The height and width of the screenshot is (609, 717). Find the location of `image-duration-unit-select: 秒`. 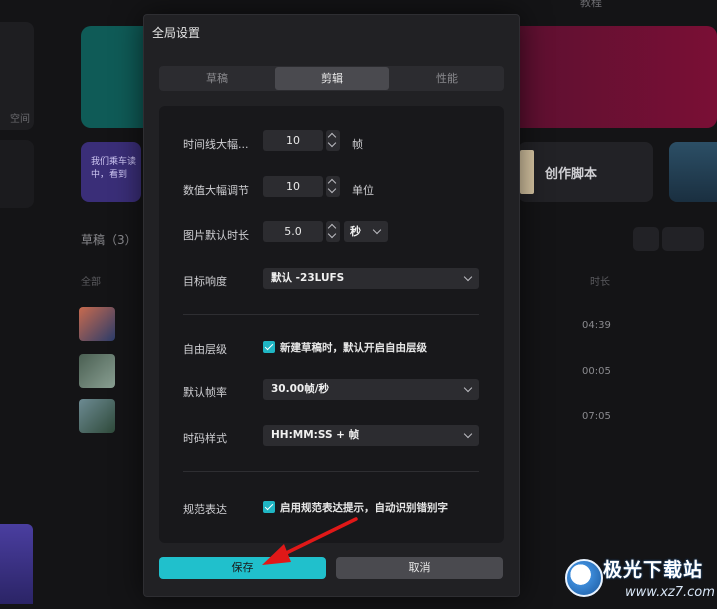

image-duration-unit-select: 秒 is located at coordinates (366, 231).